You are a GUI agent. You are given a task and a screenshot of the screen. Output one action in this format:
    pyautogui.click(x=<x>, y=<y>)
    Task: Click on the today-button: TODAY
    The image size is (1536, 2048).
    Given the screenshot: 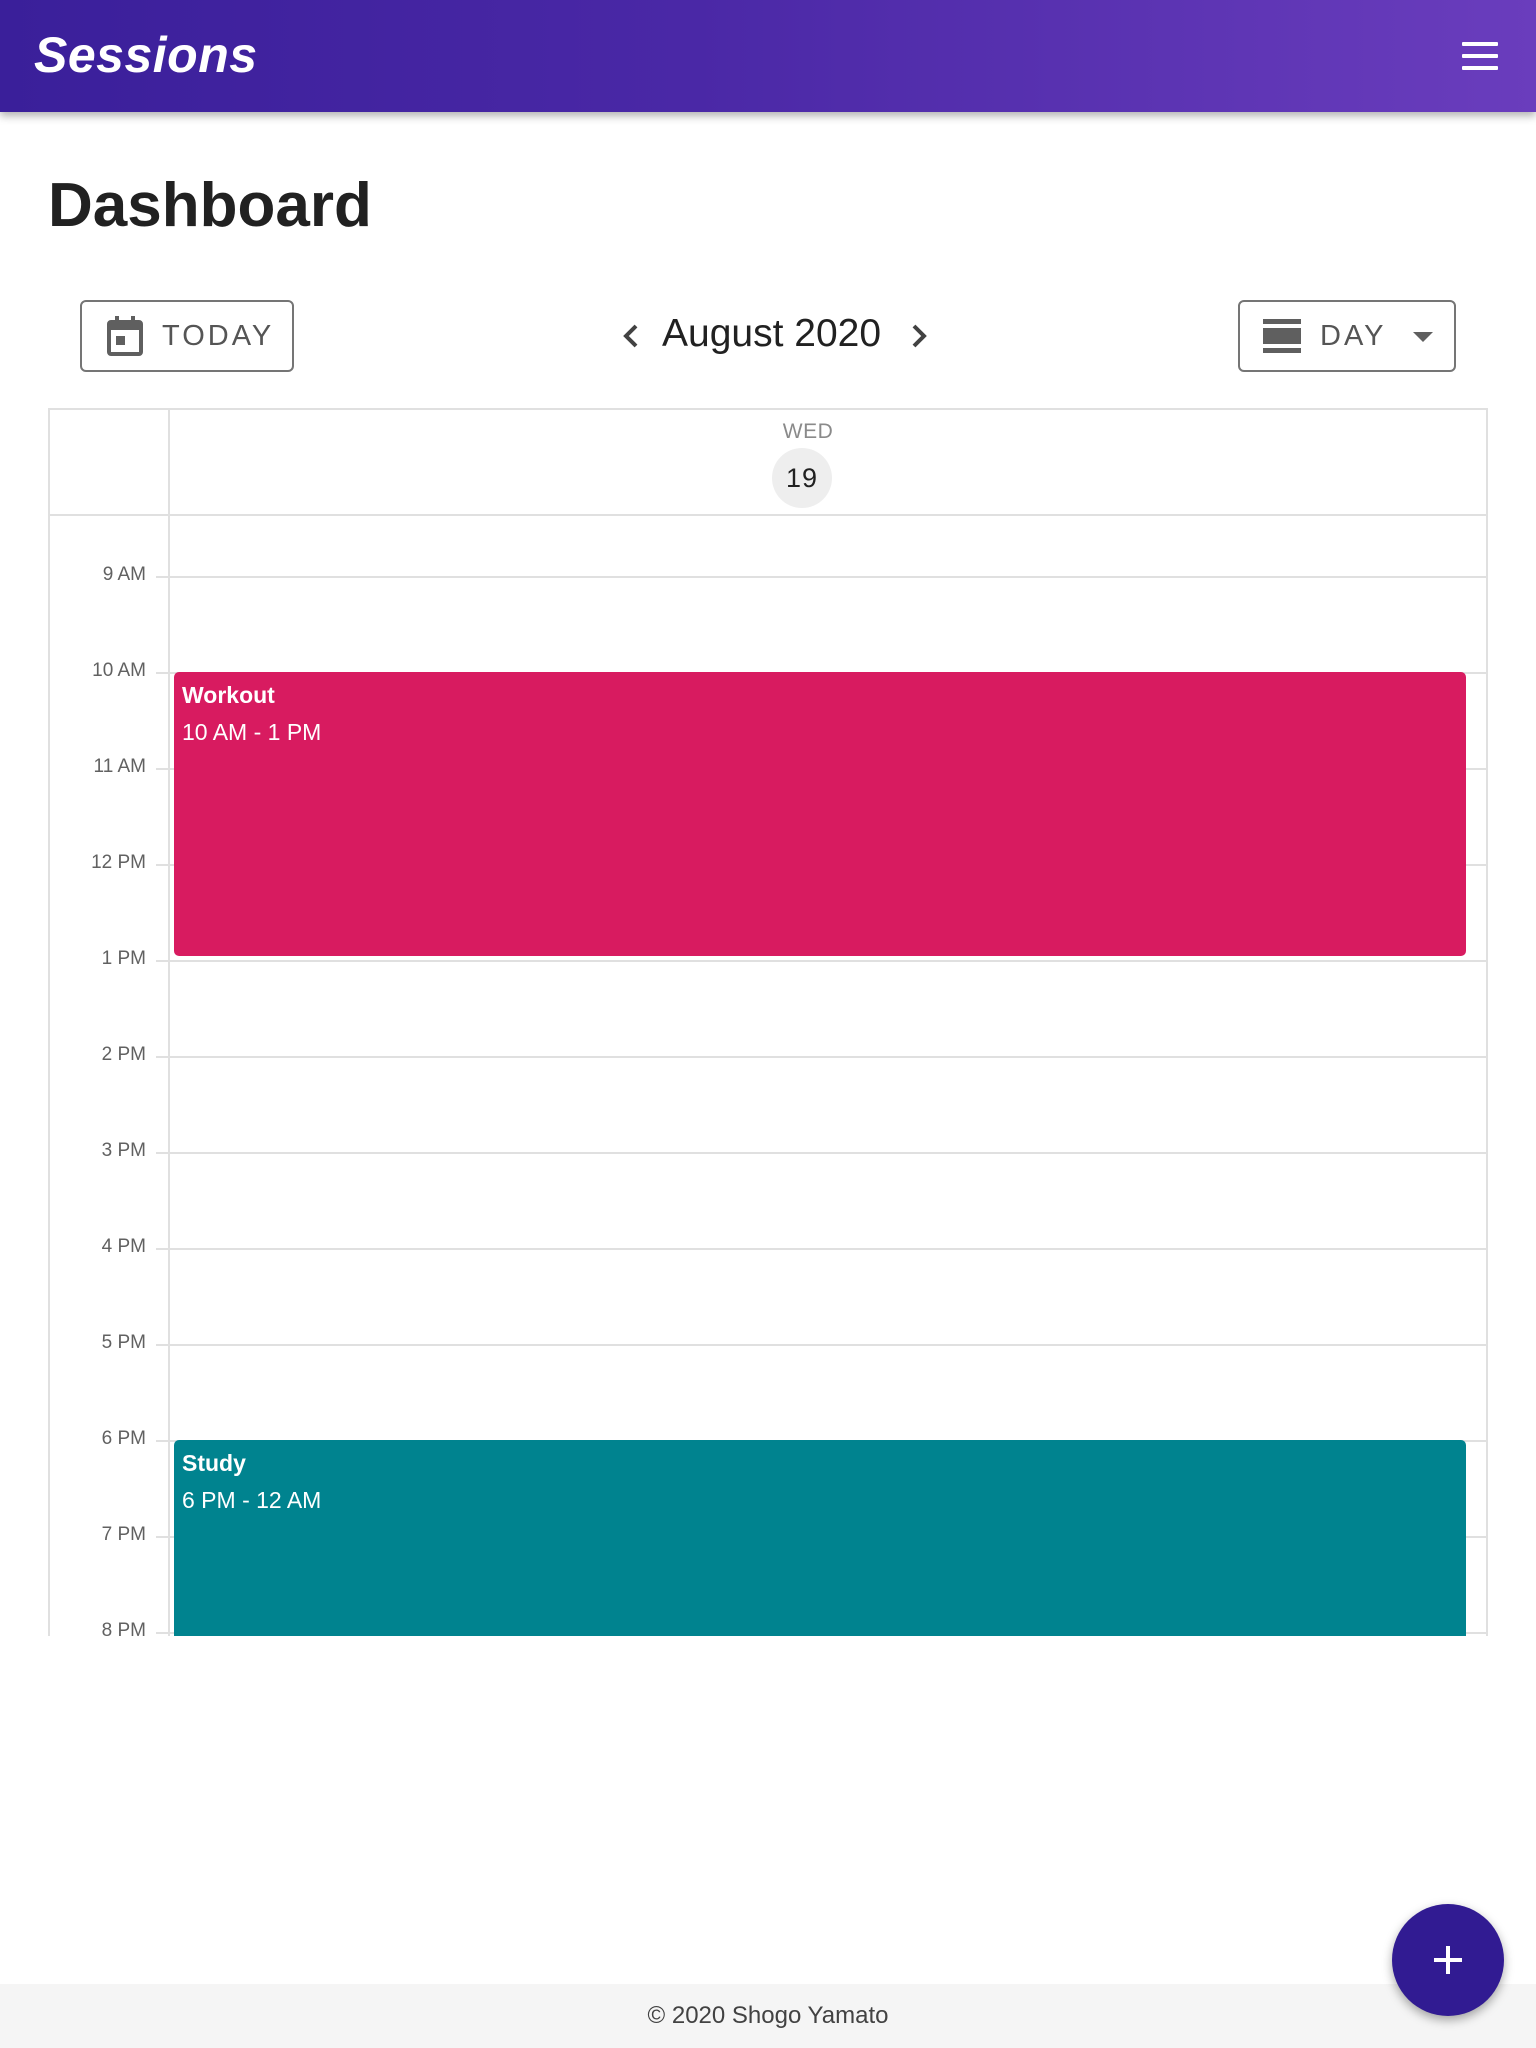 What is the action you would take?
    pyautogui.click(x=187, y=336)
    